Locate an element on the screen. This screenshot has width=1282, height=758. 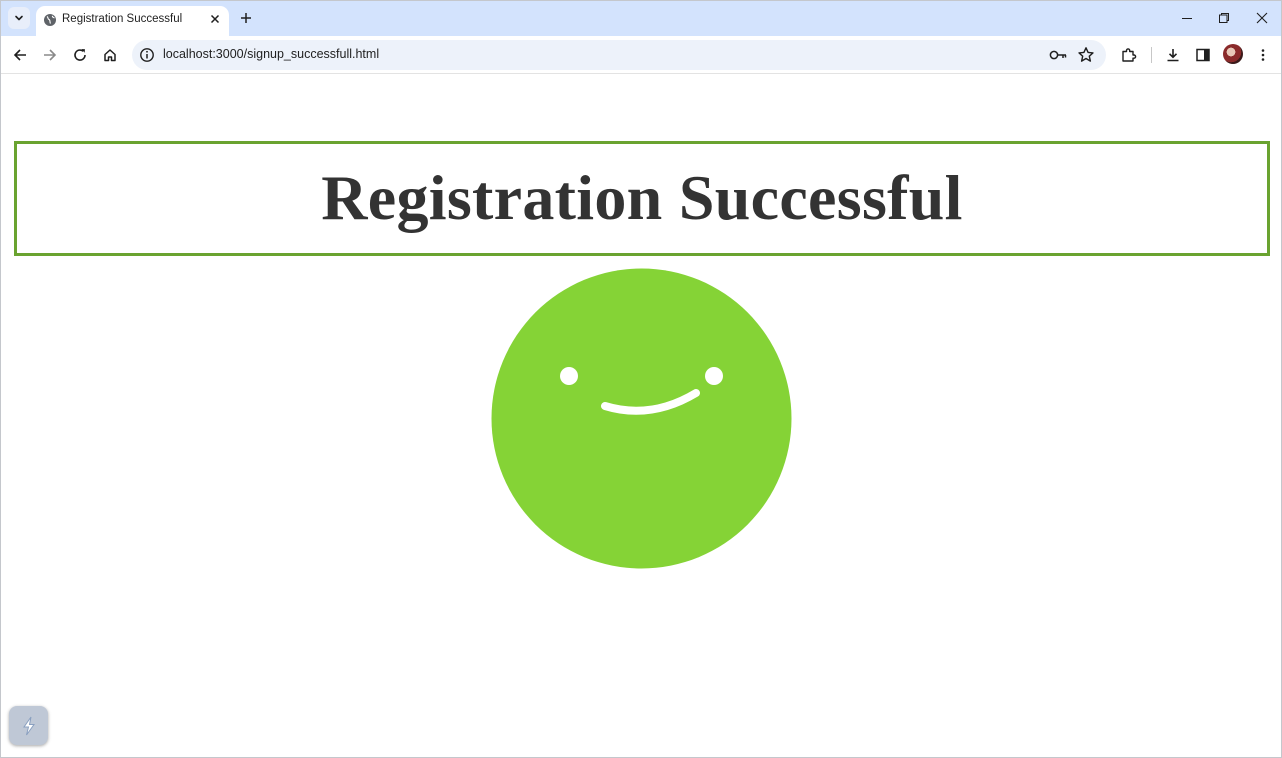
address-bar: localhost:3000/signup_successfull.html is located at coordinates (619, 55).